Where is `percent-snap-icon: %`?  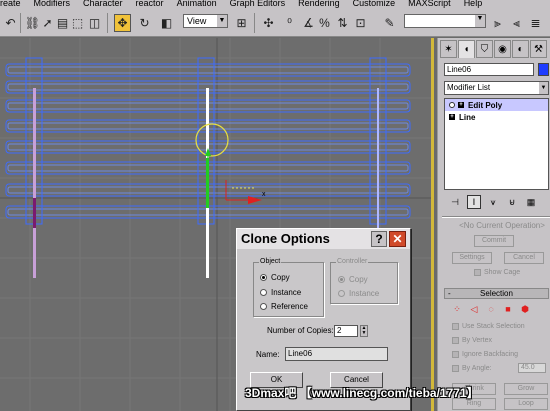
percent-snap-icon: % is located at coordinates (324, 23).